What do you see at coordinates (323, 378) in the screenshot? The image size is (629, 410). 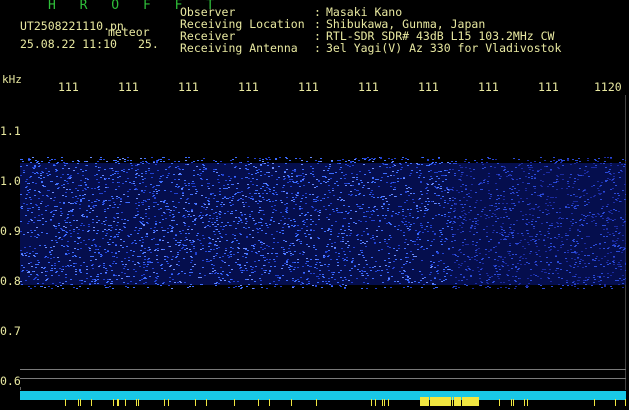 I see `reference-line-lower` at bounding box center [323, 378].